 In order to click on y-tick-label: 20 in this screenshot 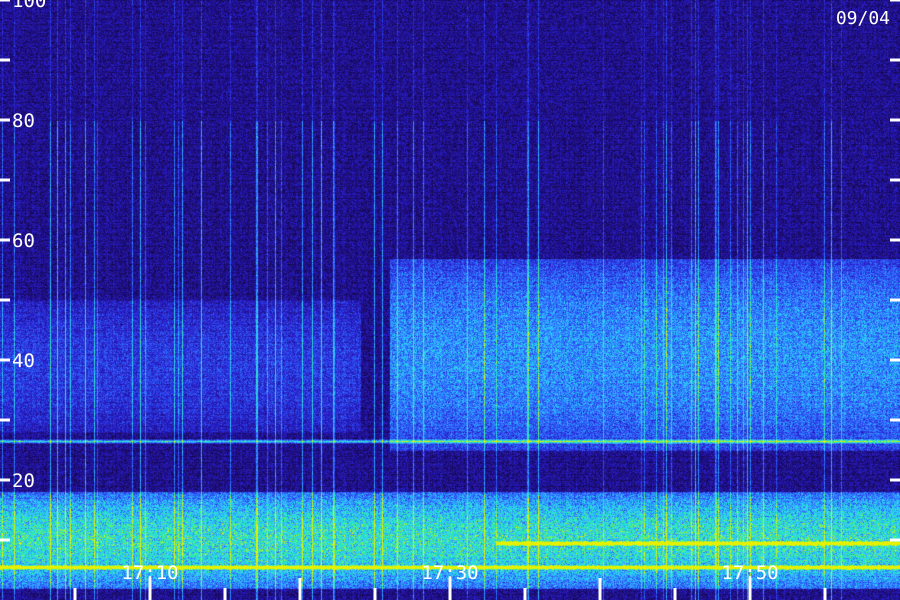, I will do `click(23, 481)`.